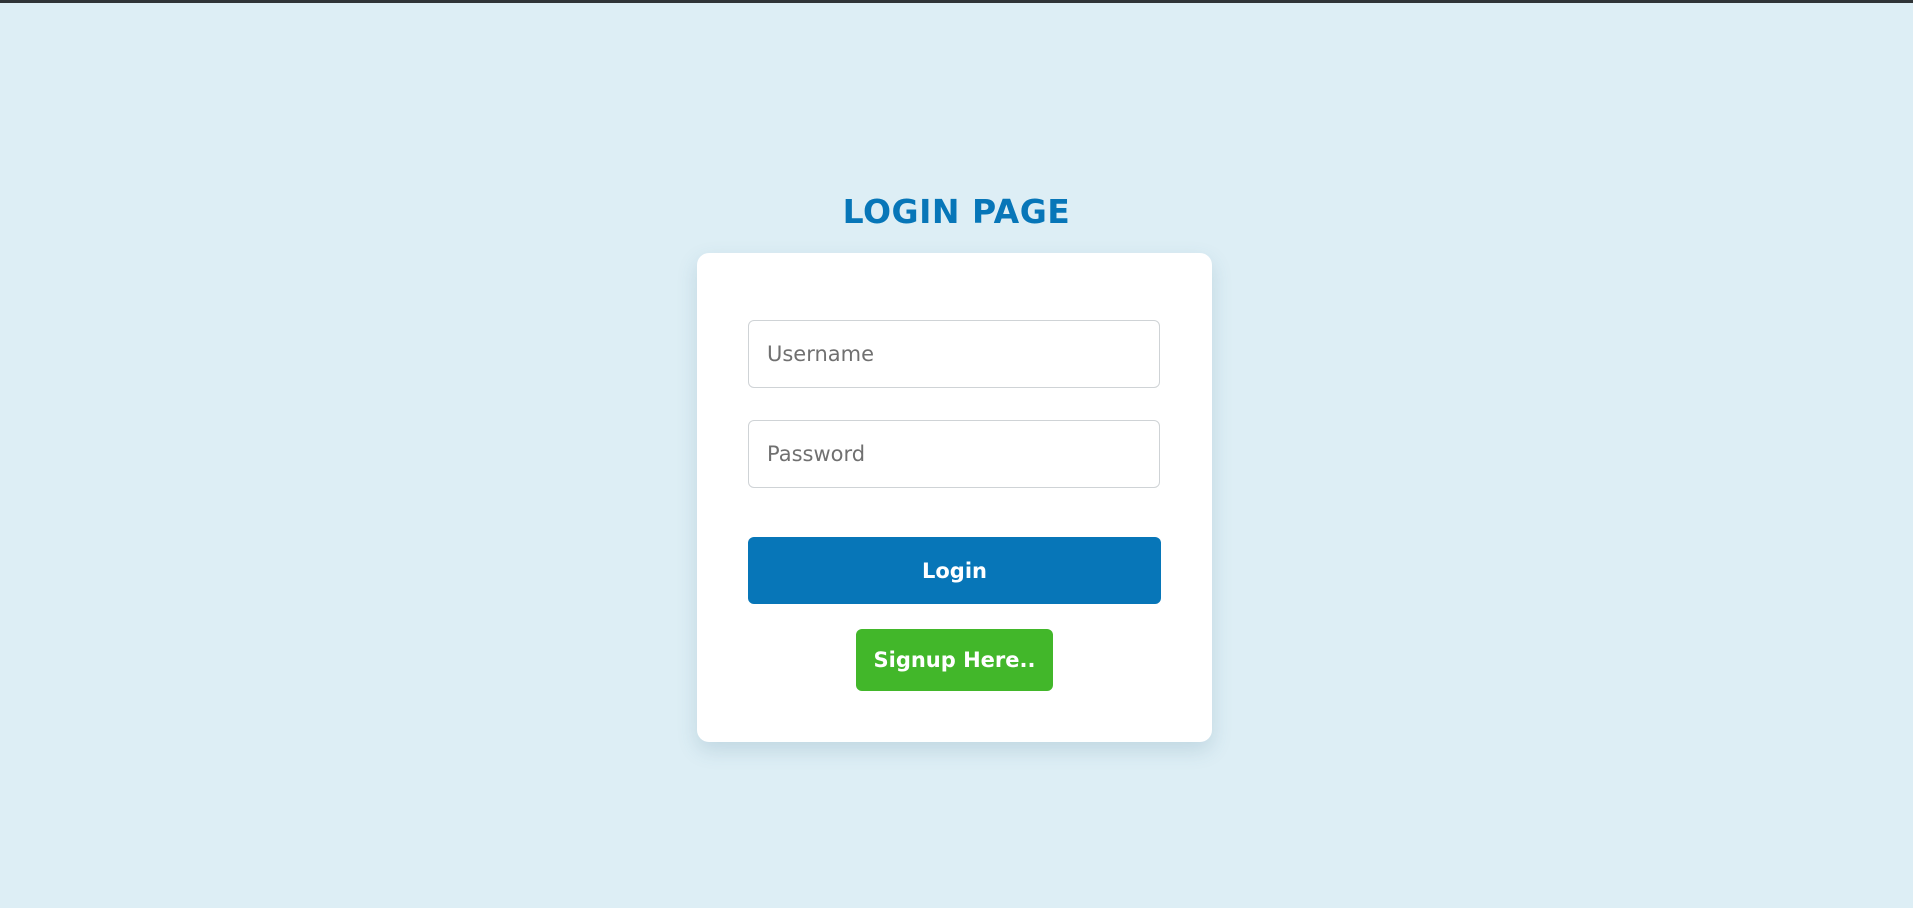  I want to click on username-field, so click(954, 354).